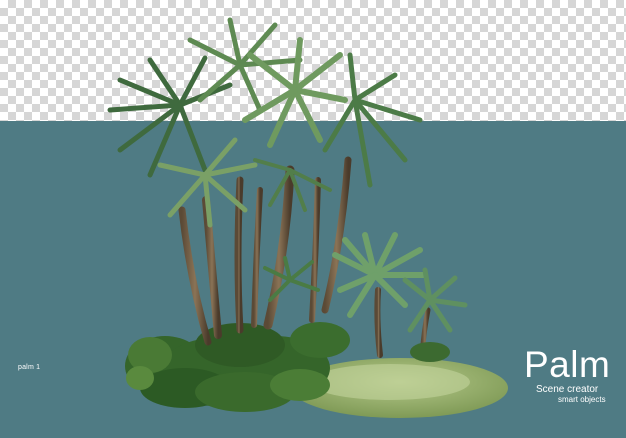  What do you see at coordinates (365, 282) in the screenshot?
I see `fan-palms` at bounding box center [365, 282].